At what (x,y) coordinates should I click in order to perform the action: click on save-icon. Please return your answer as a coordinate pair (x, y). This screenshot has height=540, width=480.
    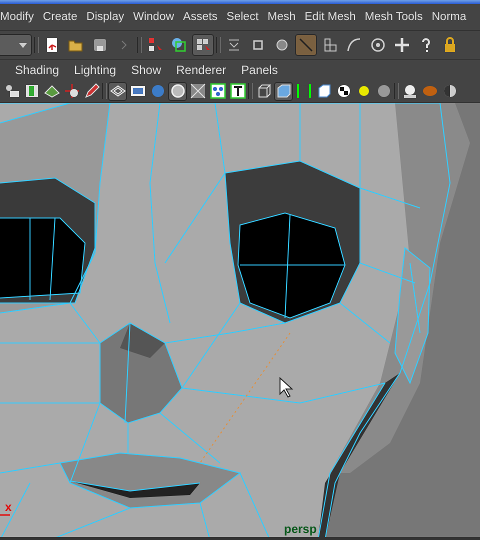
    Looking at the image, I should click on (100, 45).